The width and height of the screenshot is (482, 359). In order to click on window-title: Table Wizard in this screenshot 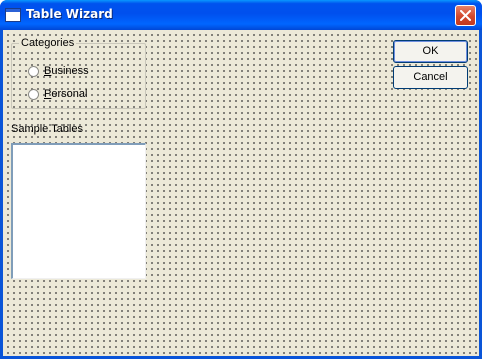, I will do `click(69, 14)`.